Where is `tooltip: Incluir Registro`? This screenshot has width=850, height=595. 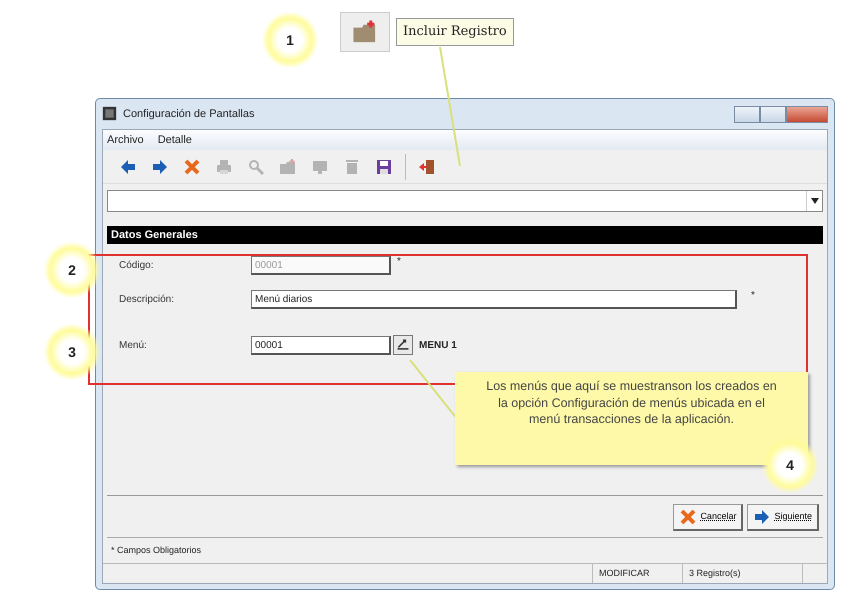
tooltip: Incluir Registro is located at coordinates (455, 32).